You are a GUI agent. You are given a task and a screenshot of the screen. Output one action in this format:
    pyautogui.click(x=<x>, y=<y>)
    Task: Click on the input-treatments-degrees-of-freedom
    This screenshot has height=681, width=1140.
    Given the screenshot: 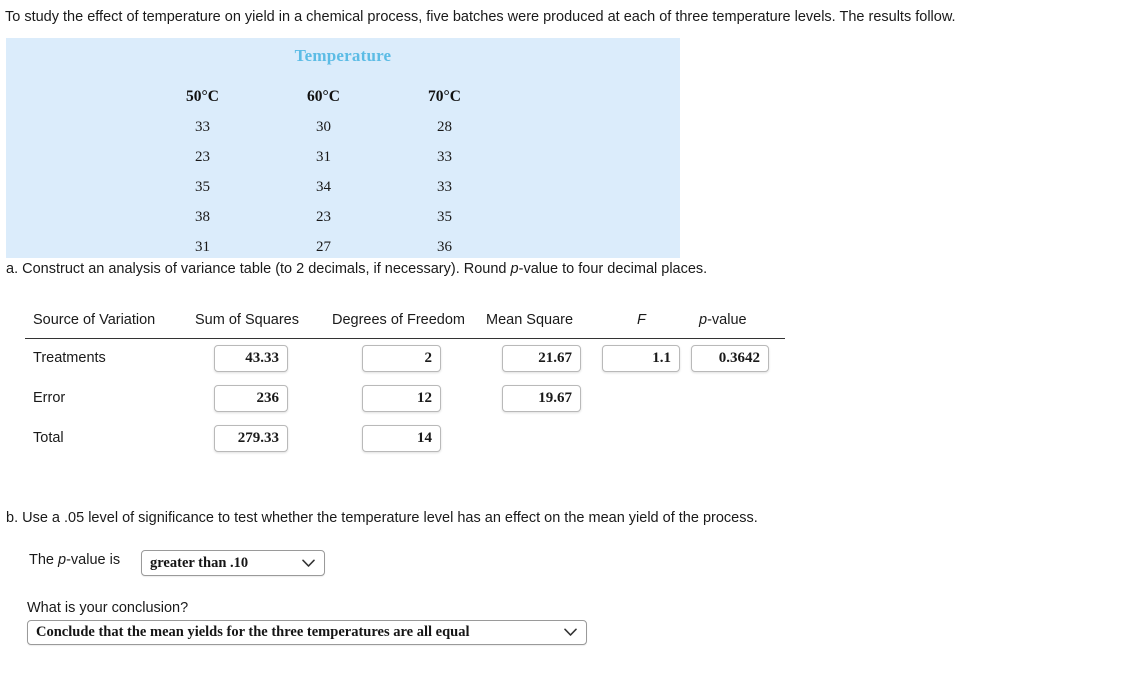 What is the action you would take?
    pyautogui.click(x=401, y=358)
    